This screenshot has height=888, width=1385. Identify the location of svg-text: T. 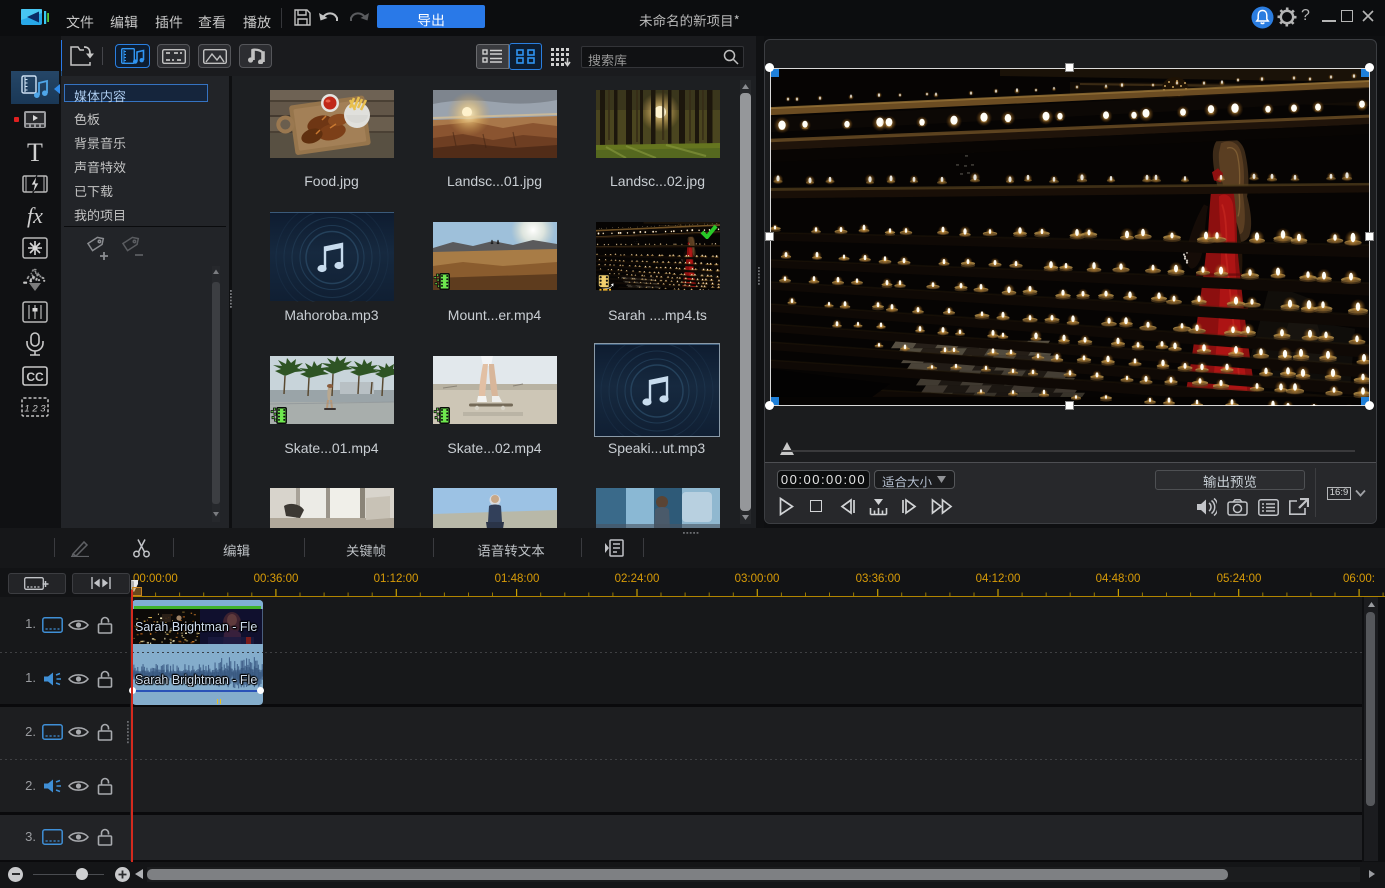
(35, 153).